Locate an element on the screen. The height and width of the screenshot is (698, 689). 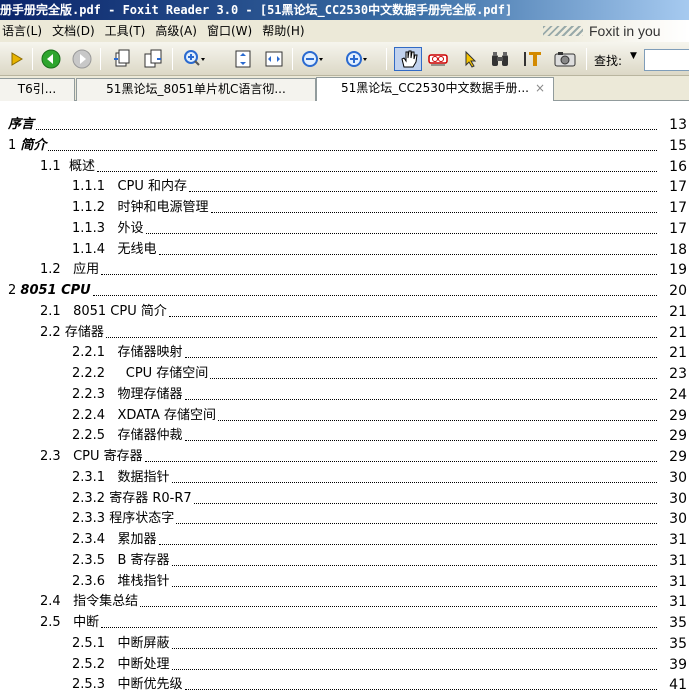
toc-entry: 2.3.6 堆栈指针 31 is located at coordinates (344, 581).